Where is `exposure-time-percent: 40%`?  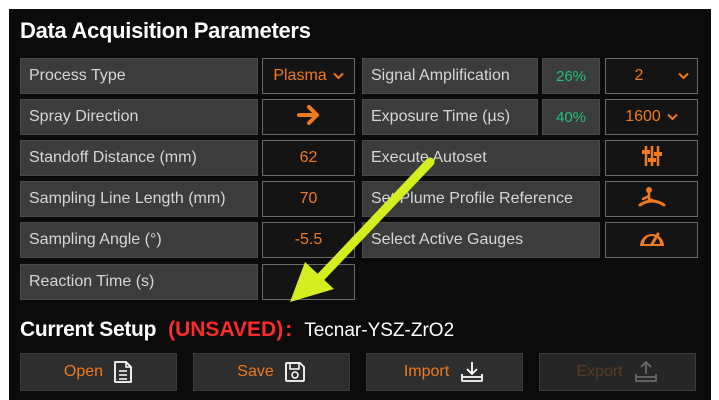
exposure-time-percent: 40% is located at coordinates (571, 117).